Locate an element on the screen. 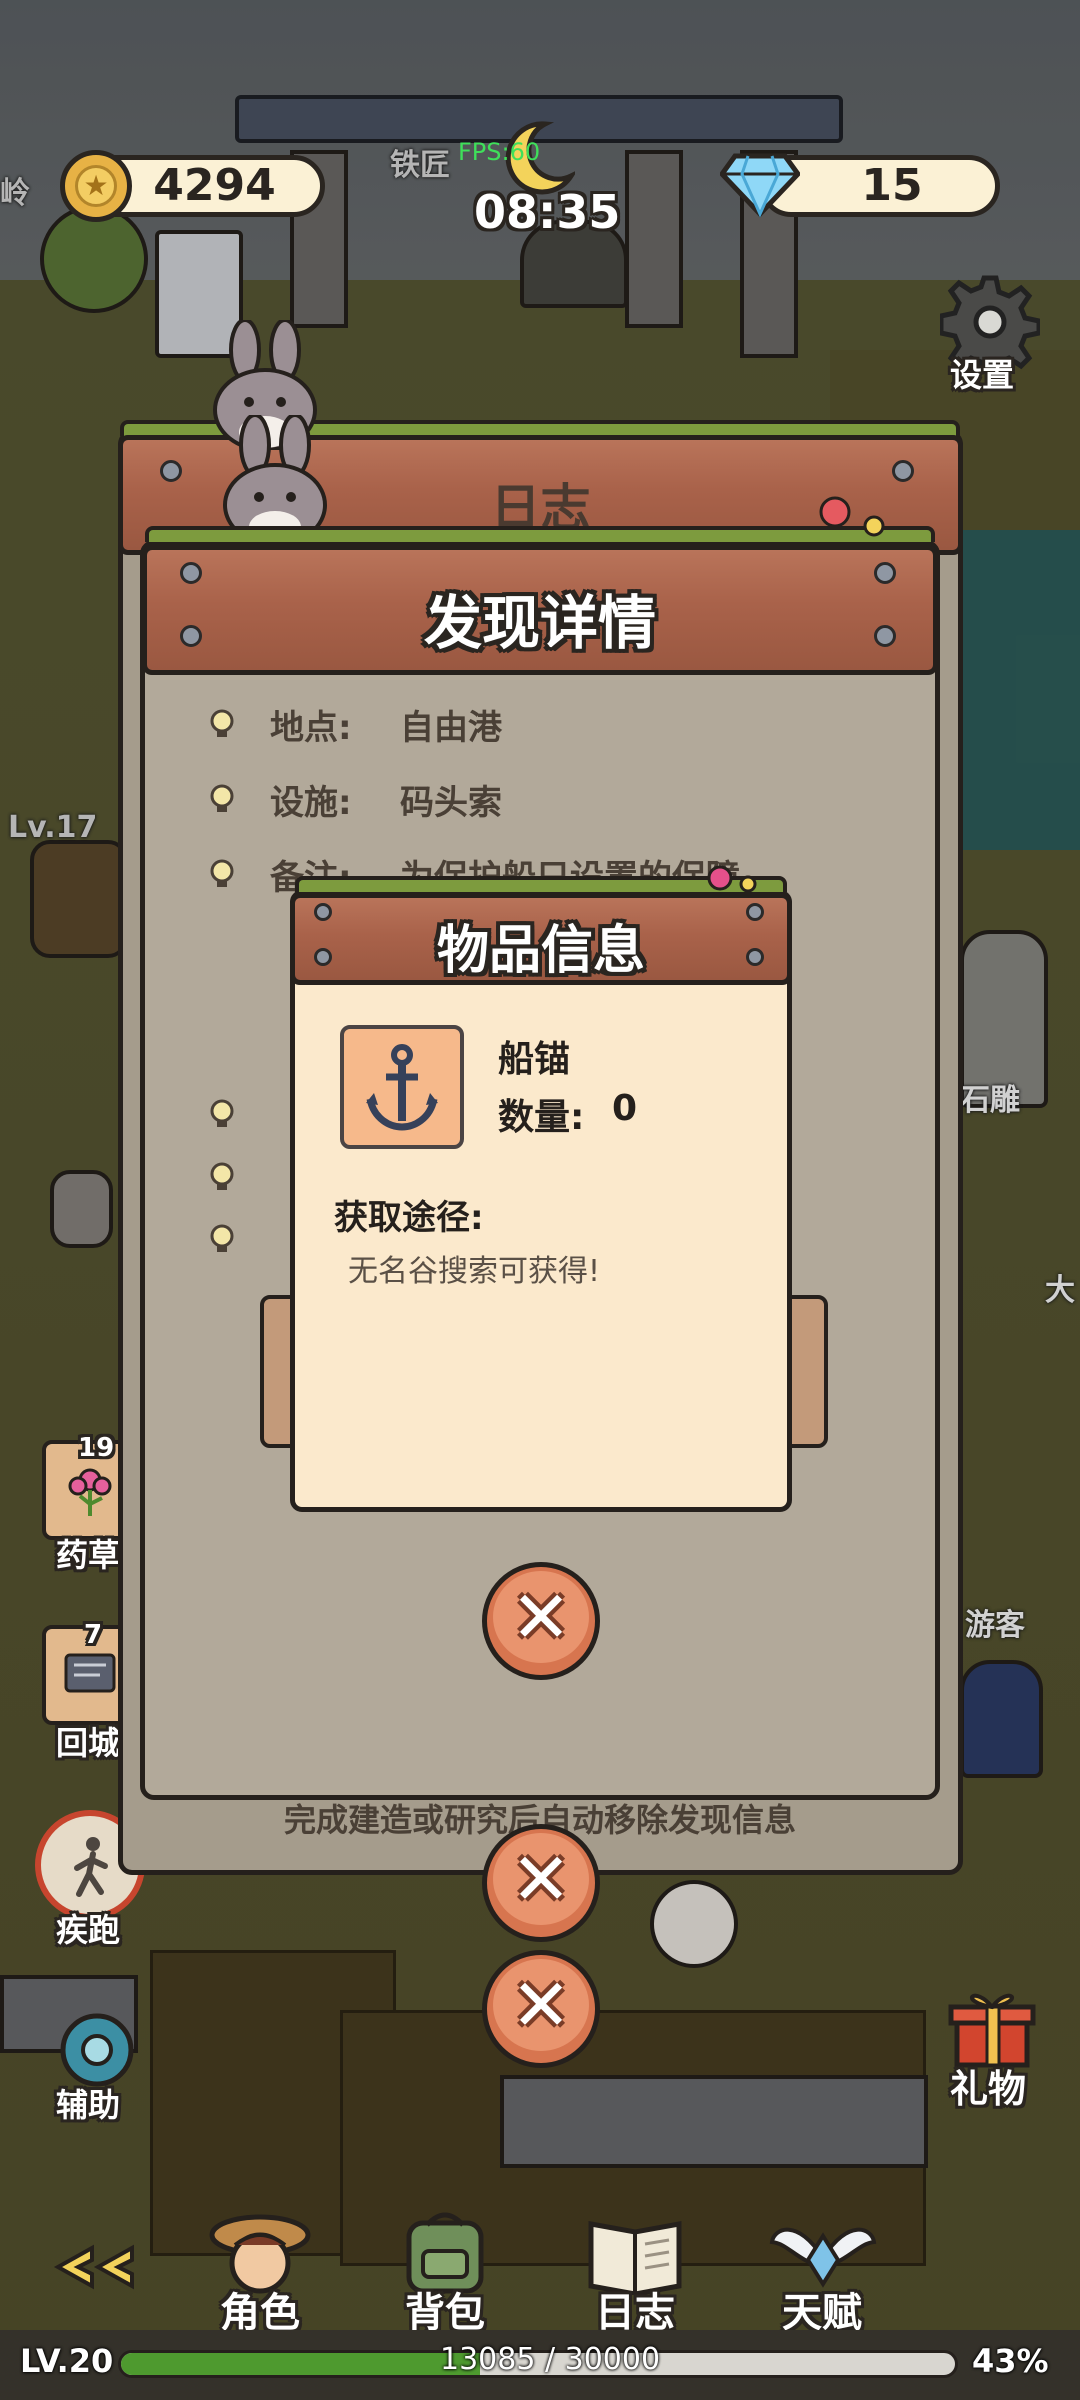 The width and height of the screenshot is (1080, 2400). running-figure-icon is located at coordinates (91, 1867).